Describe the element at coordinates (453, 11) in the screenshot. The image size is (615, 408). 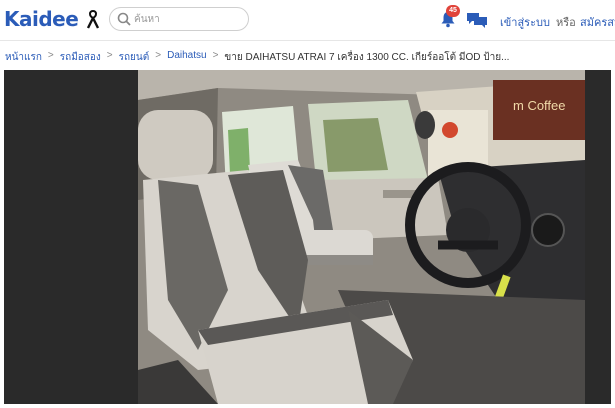
I see `notification-badge: 45` at that location.